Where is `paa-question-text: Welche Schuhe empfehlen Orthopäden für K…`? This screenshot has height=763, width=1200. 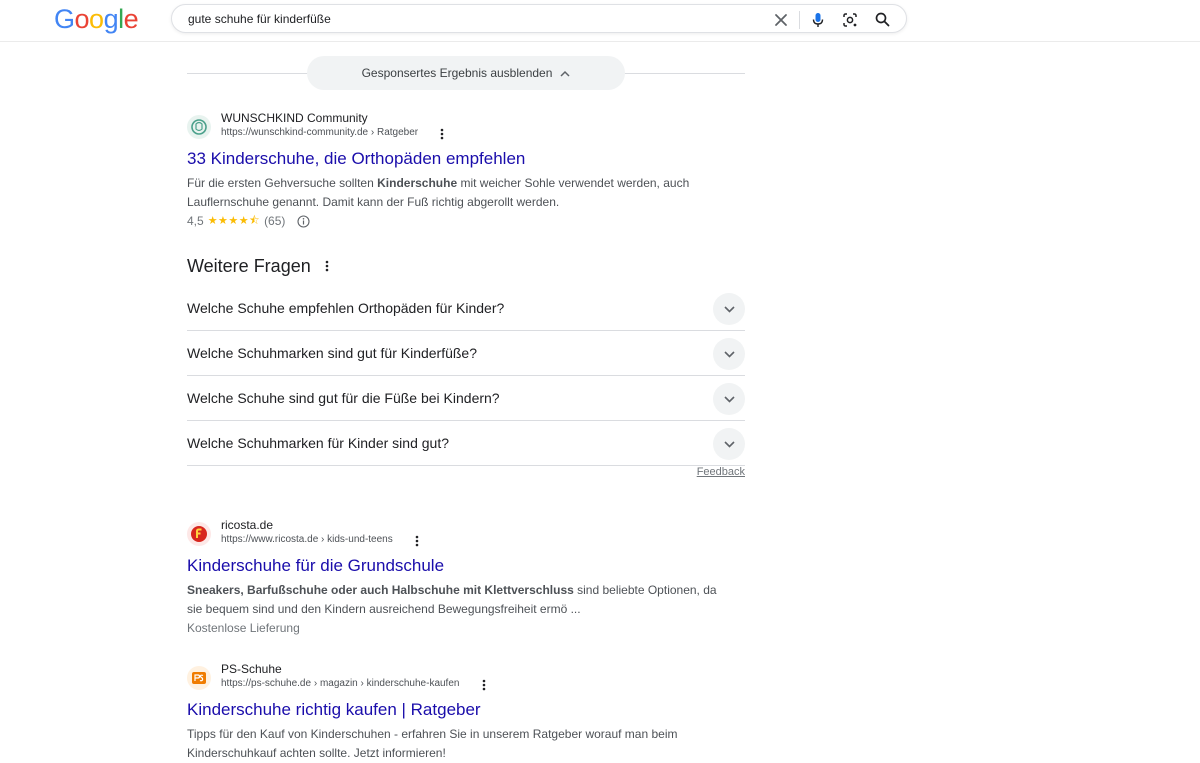
paa-question-text: Welche Schuhe empfehlen Orthopäden für K… is located at coordinates (346, 308).